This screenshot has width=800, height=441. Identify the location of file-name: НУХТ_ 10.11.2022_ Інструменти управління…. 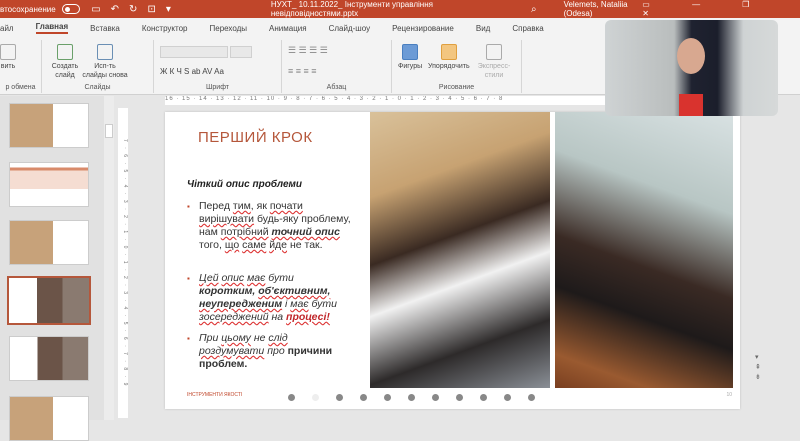
(351, 9).